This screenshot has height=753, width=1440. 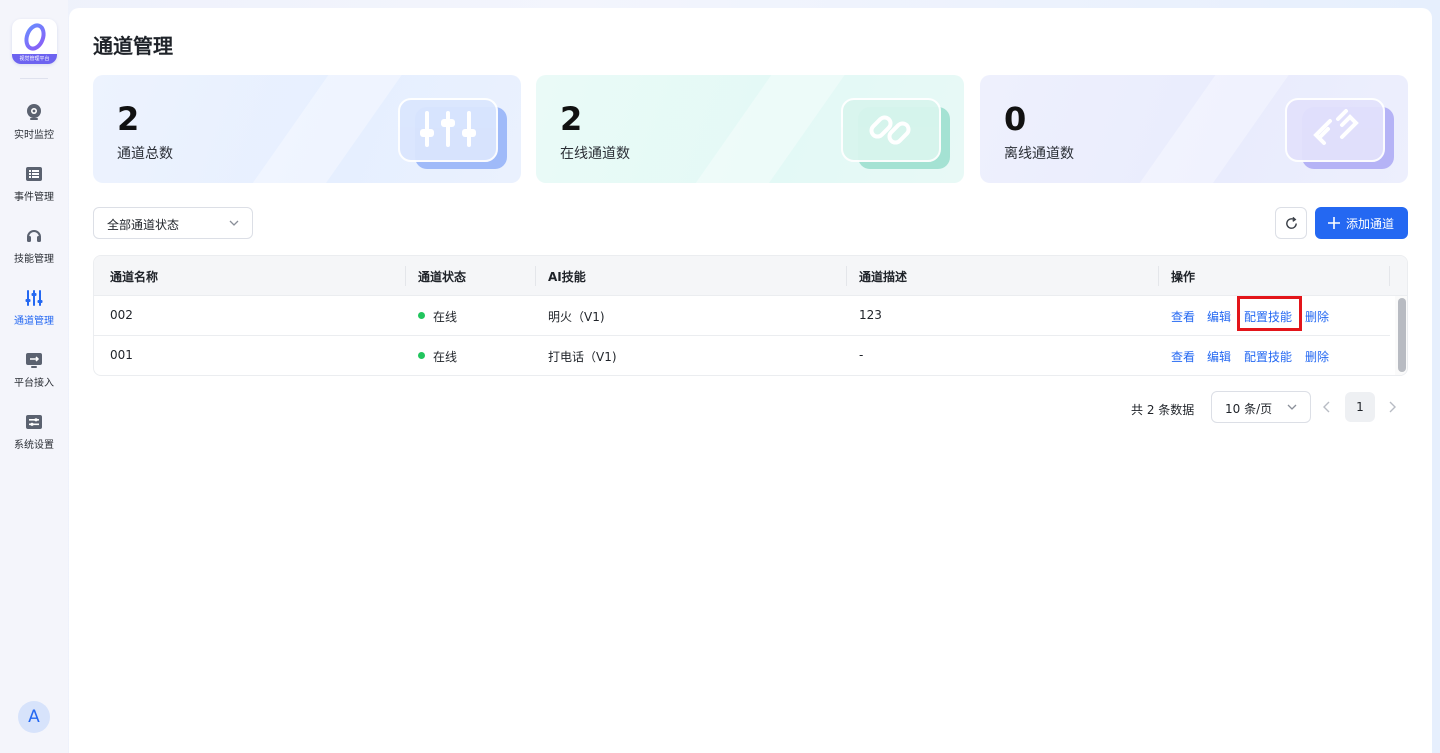 I want to click on select-value: 10 条/页, so click(x=1249, y=409).